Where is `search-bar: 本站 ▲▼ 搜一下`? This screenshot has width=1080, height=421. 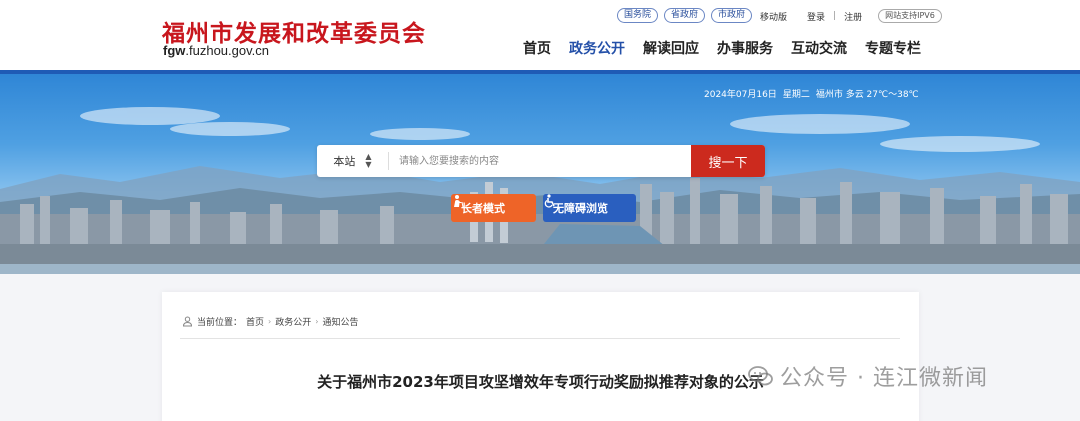
search-bar: 本站 ▲▼ 搜一下 is located at coordinates (541, 161).